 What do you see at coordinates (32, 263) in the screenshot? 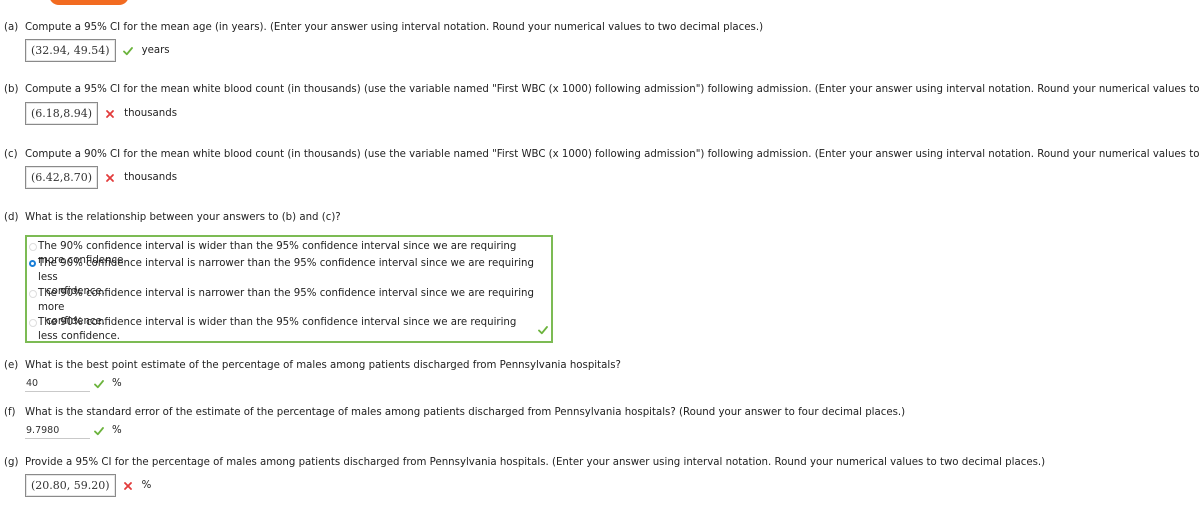
I see `radio-button-selected` at bounding box center [32, 263].